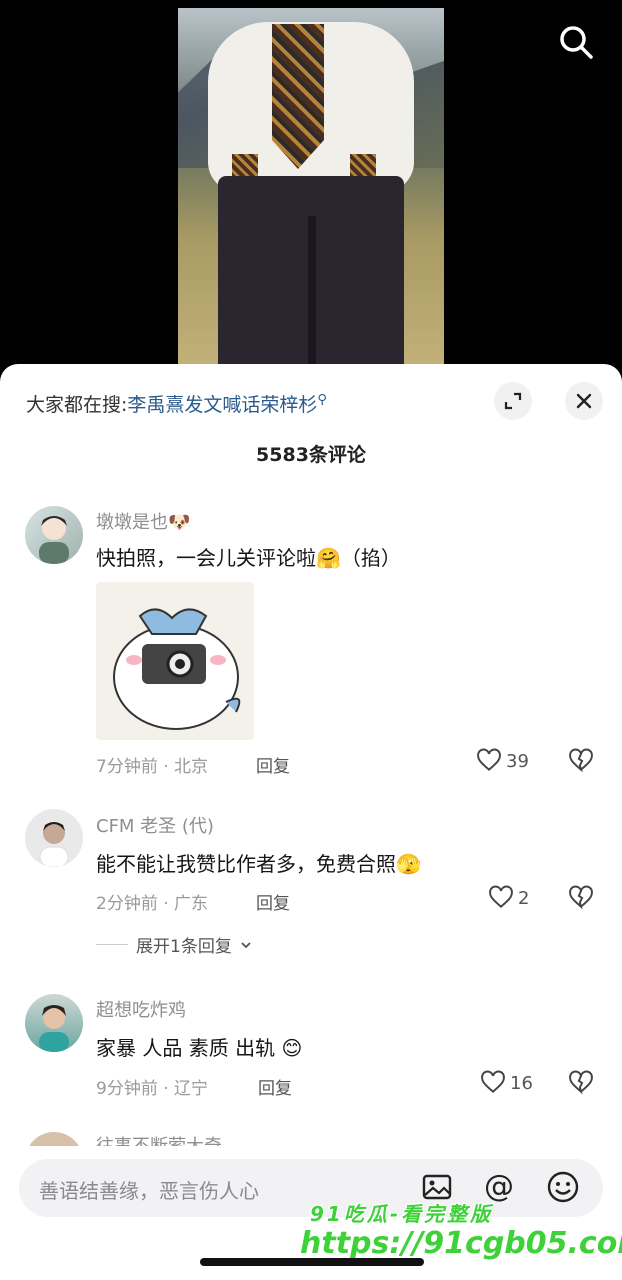 The width and height of the screenshot is (622, 1280). I want to click on sheet-header: 大家都在搜:李禹熹发文喊话荣梓杉⚲, so click(311, 402).